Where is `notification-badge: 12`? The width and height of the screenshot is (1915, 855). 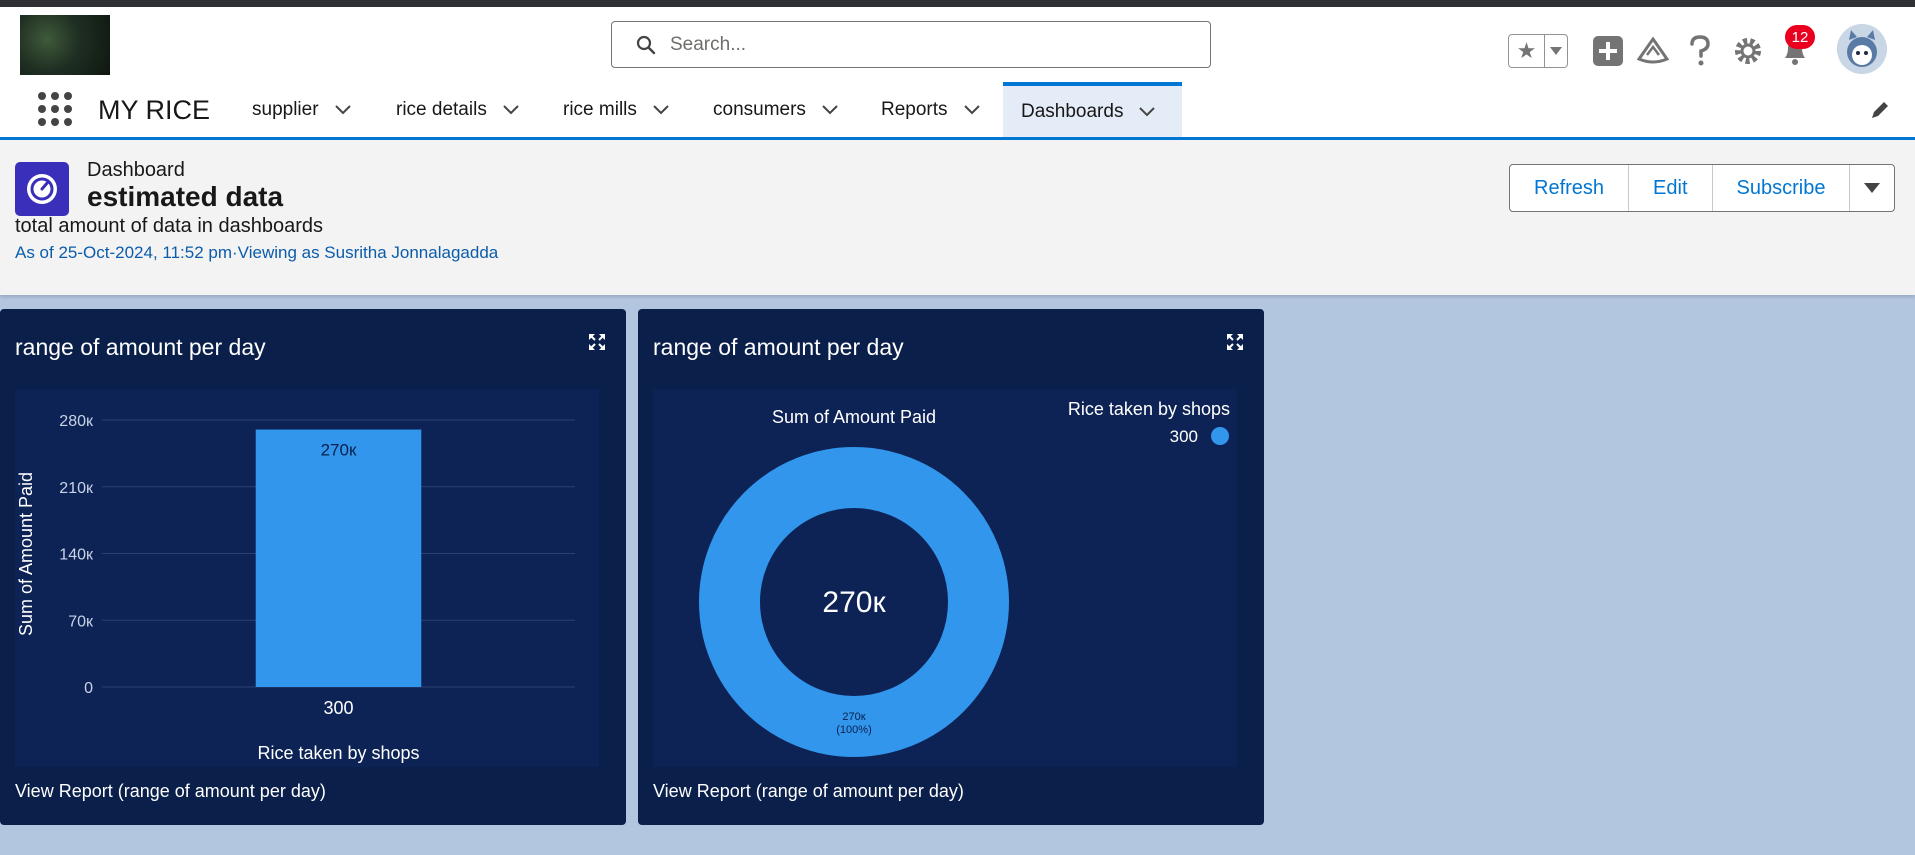 notification-badge: 12 is located at coordinates (1800, 37).